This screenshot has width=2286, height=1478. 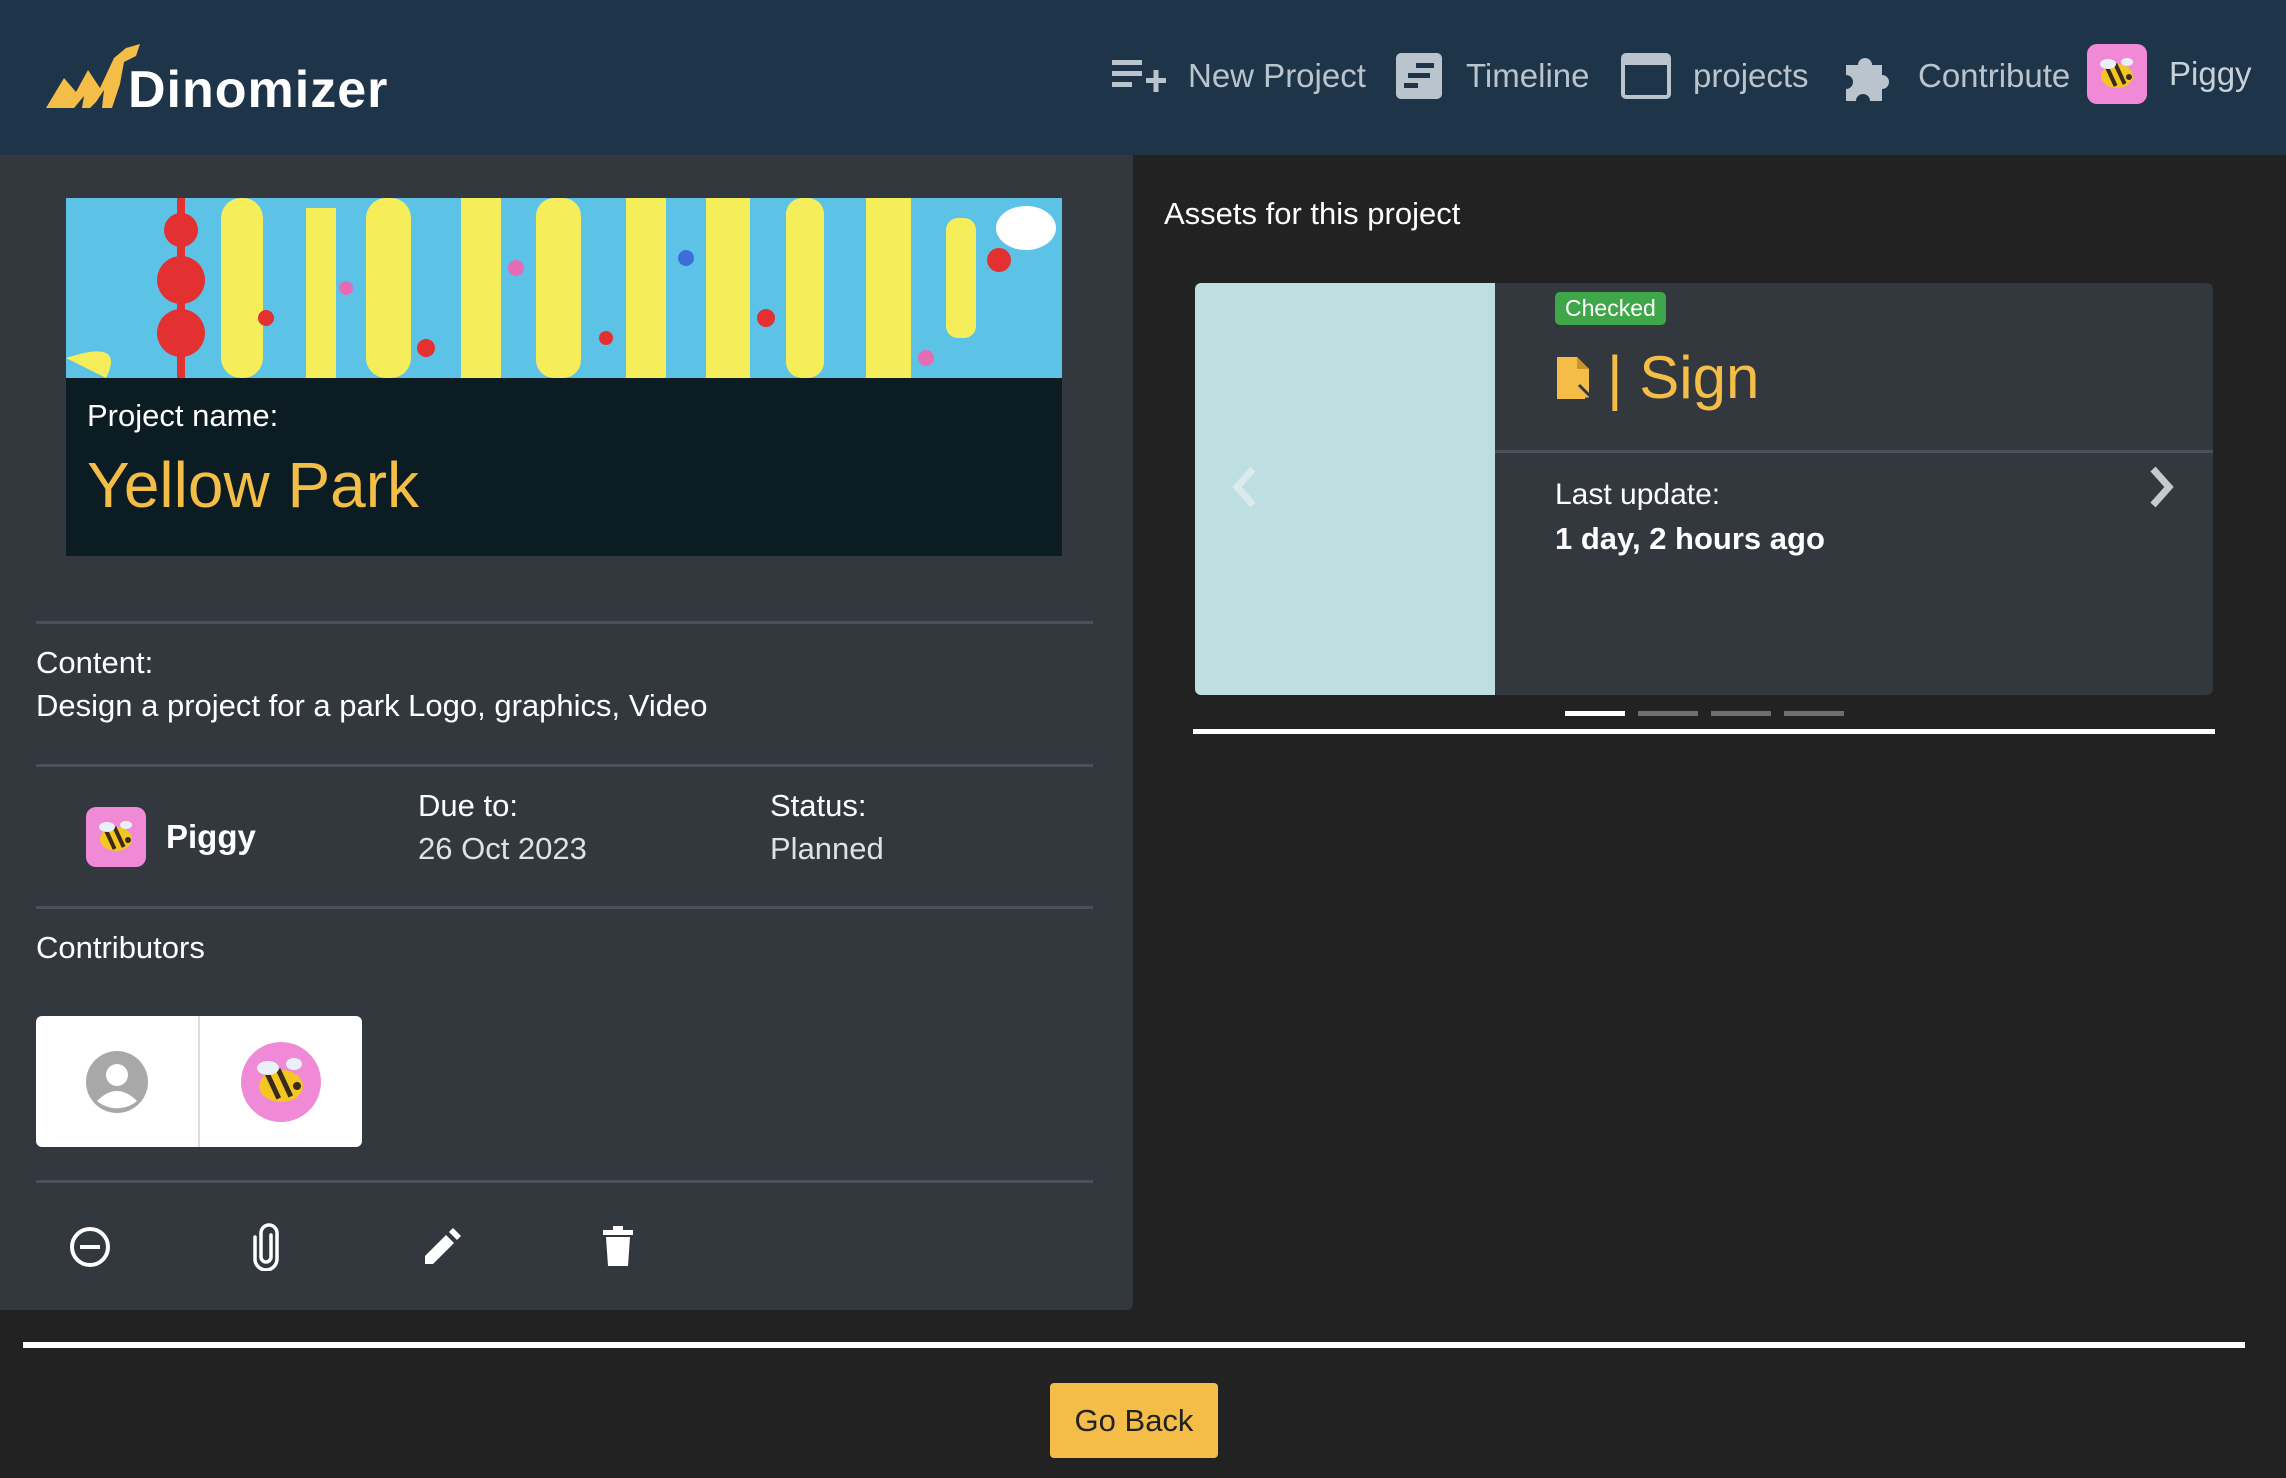 I want to click on file-icon, so click(x=1576, y=378).